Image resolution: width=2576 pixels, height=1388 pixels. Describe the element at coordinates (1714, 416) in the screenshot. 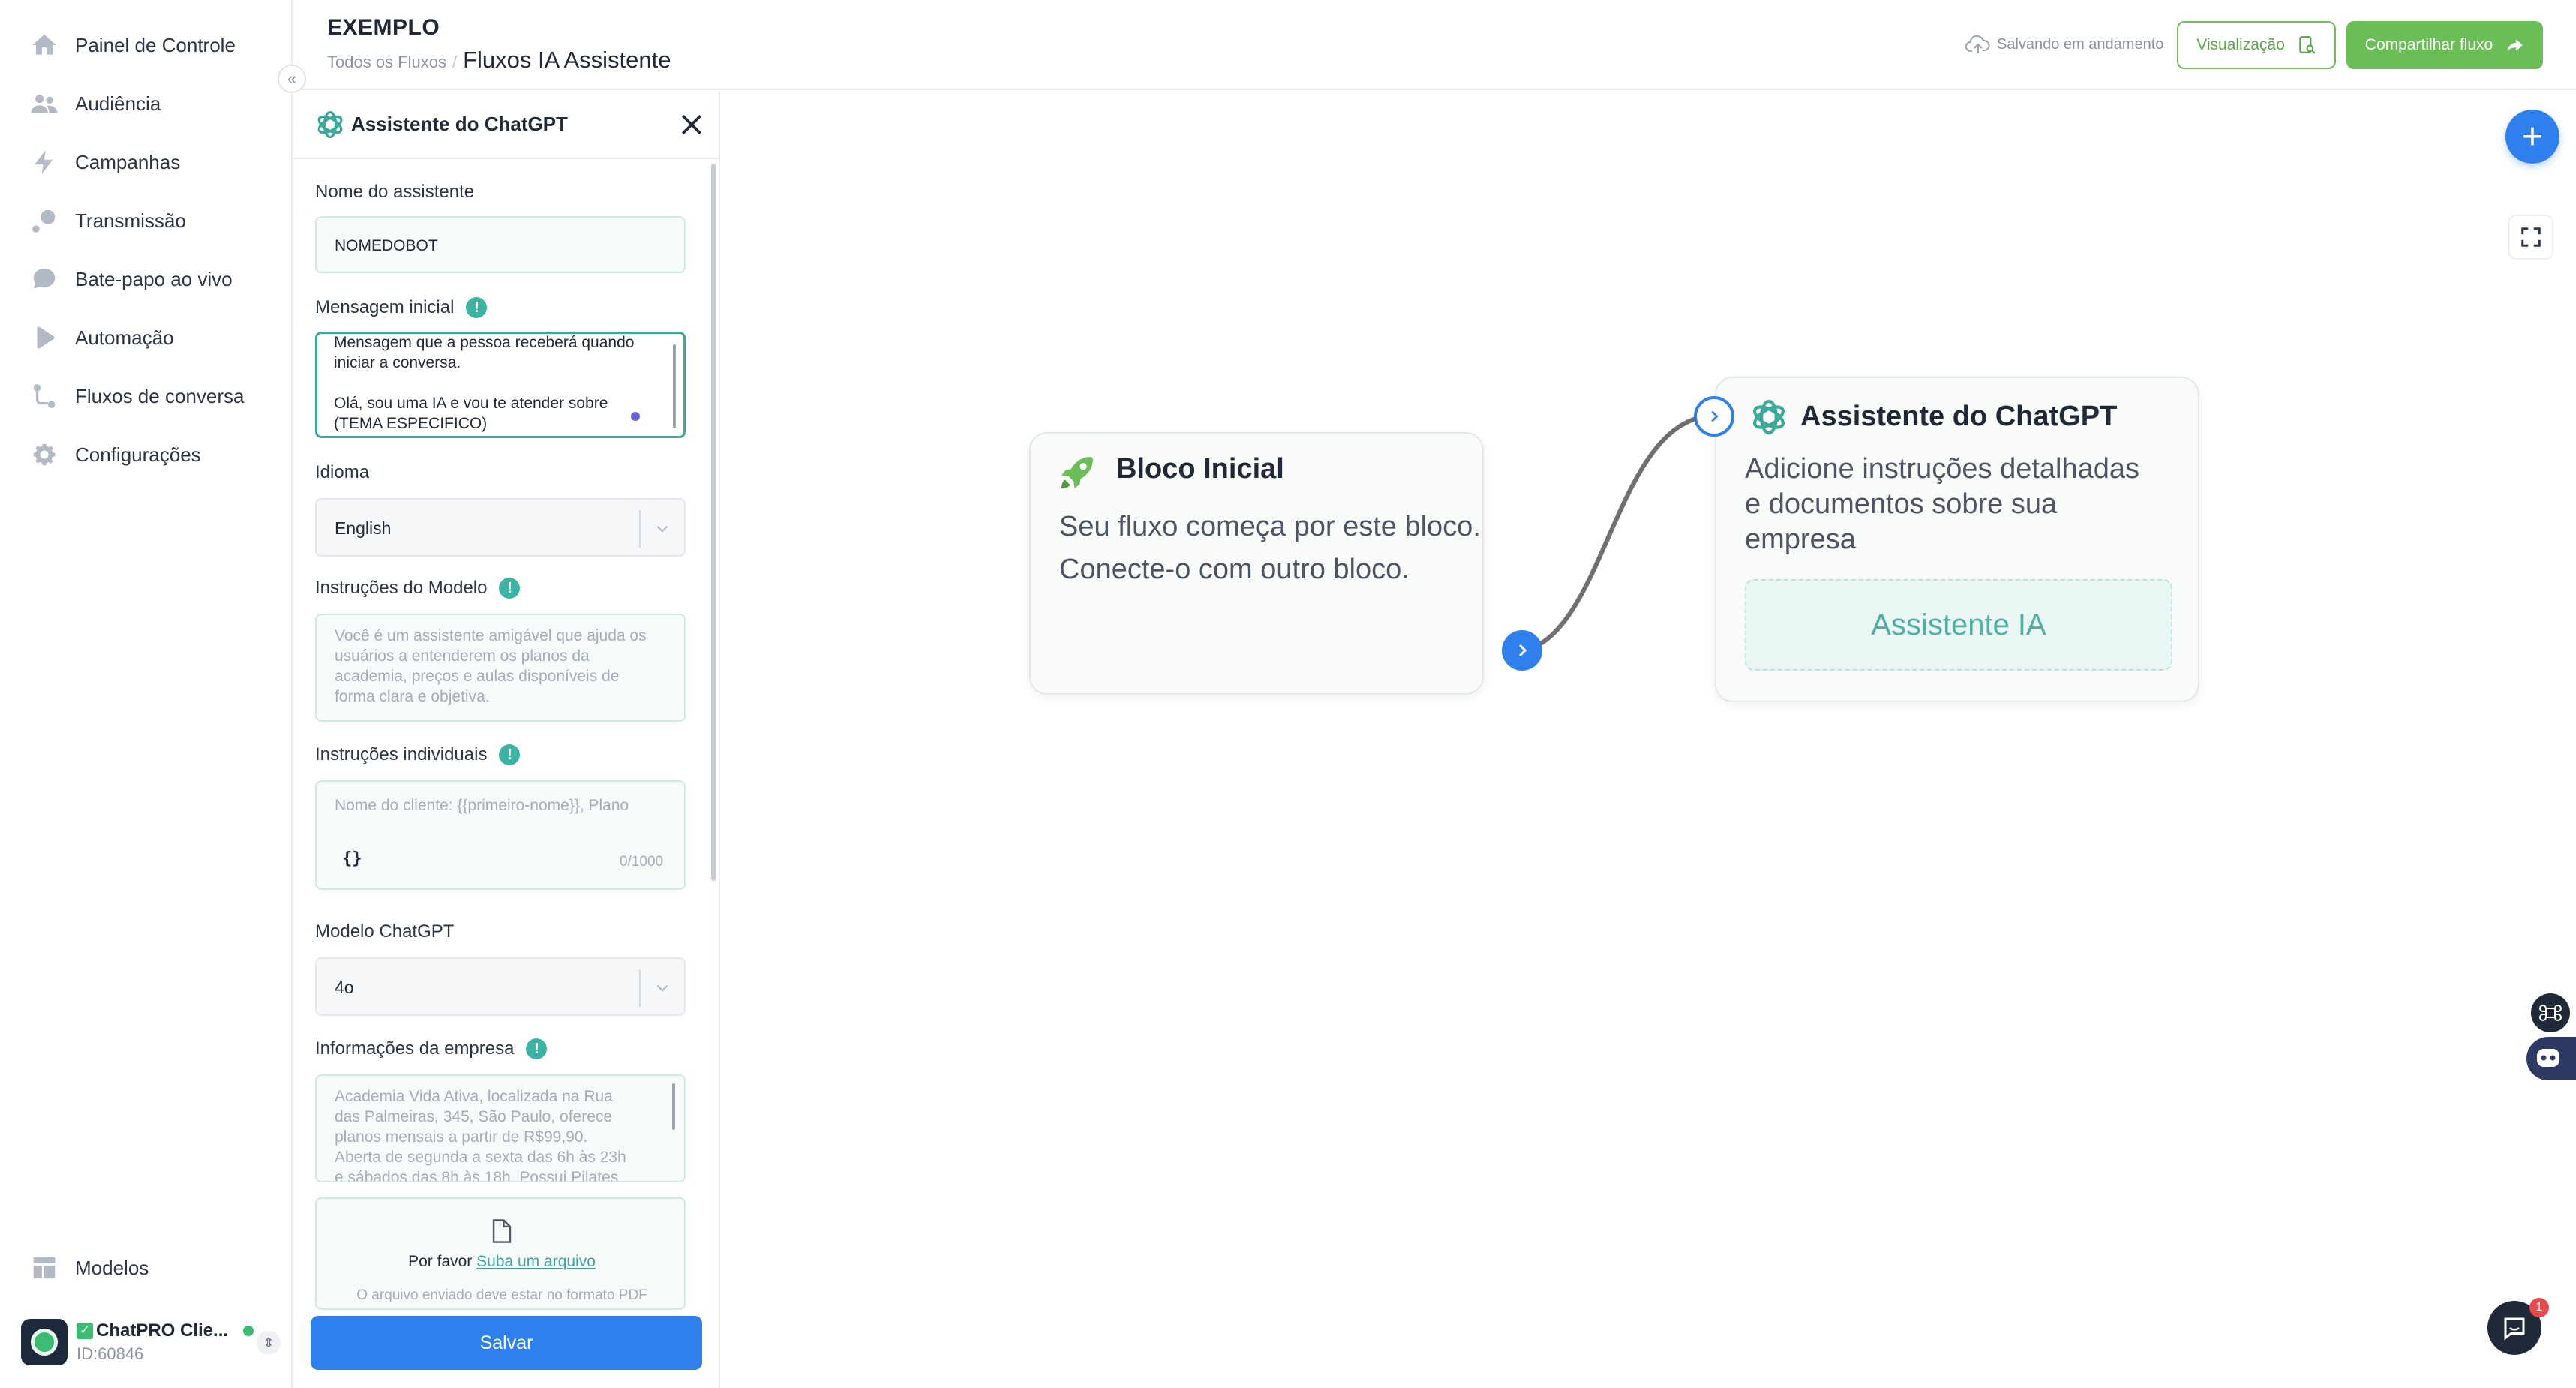

I see `chatgpt-node-input-port` at that location.